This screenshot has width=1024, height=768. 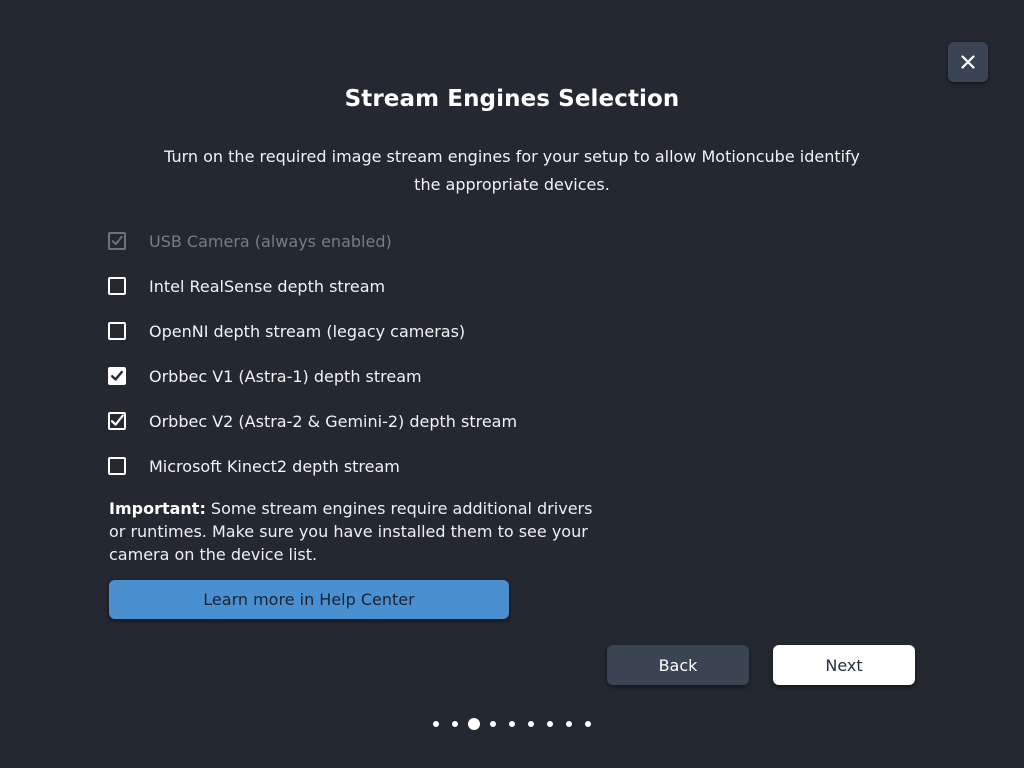 I want to click on step-dot-active, so click(x=474, y=724).